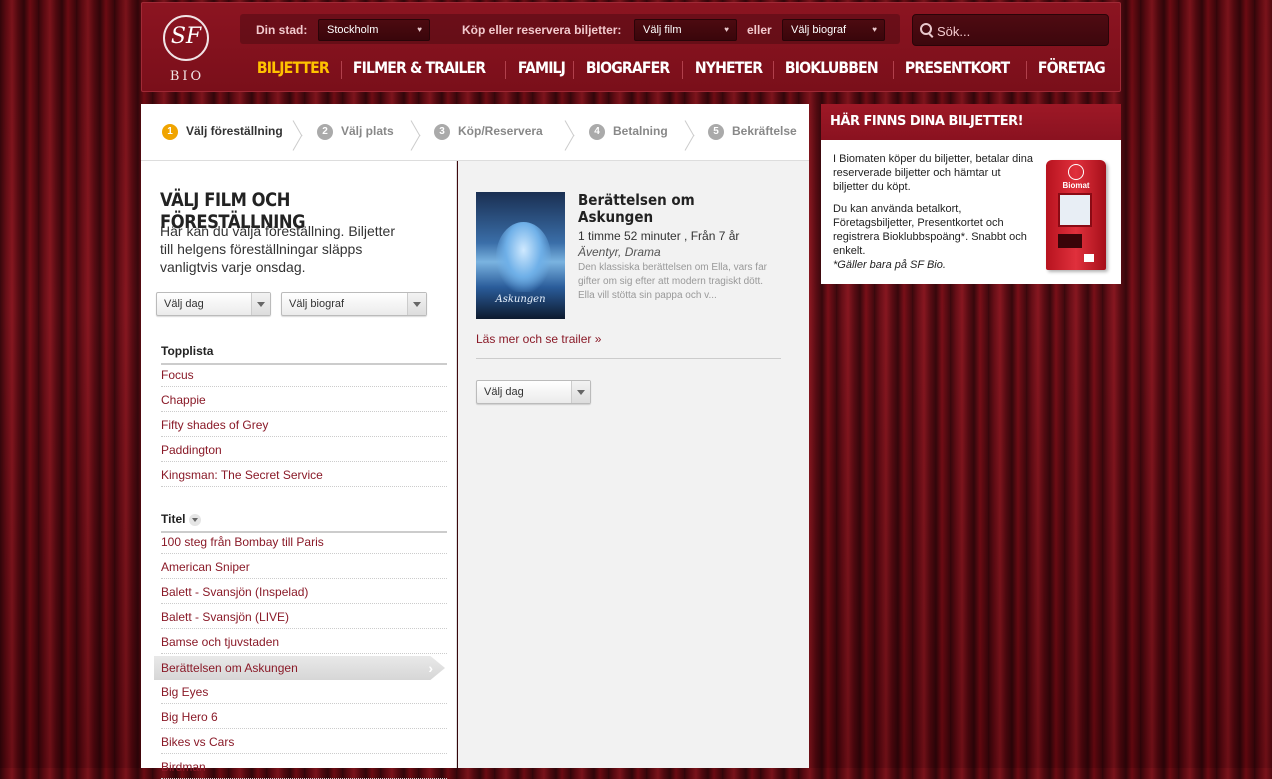 The width and height of the screenshot is (1272, 779). I want to click on title-list-item: Birdman, so click(304, 767).